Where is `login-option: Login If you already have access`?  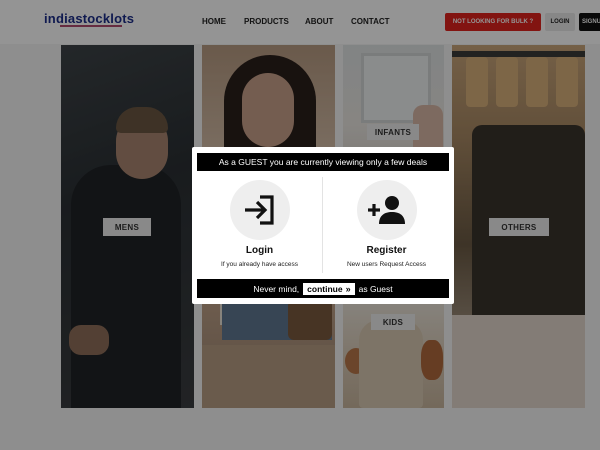
login-option: Login If you already have access is located at coordinates (259, 225).